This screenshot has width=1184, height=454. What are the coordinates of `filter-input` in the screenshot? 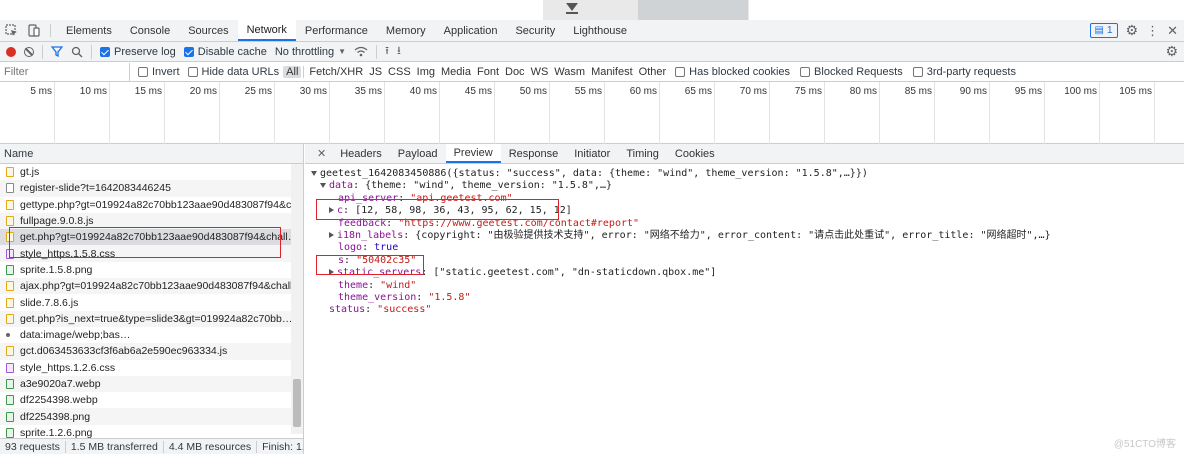 It's located at (65, 71).